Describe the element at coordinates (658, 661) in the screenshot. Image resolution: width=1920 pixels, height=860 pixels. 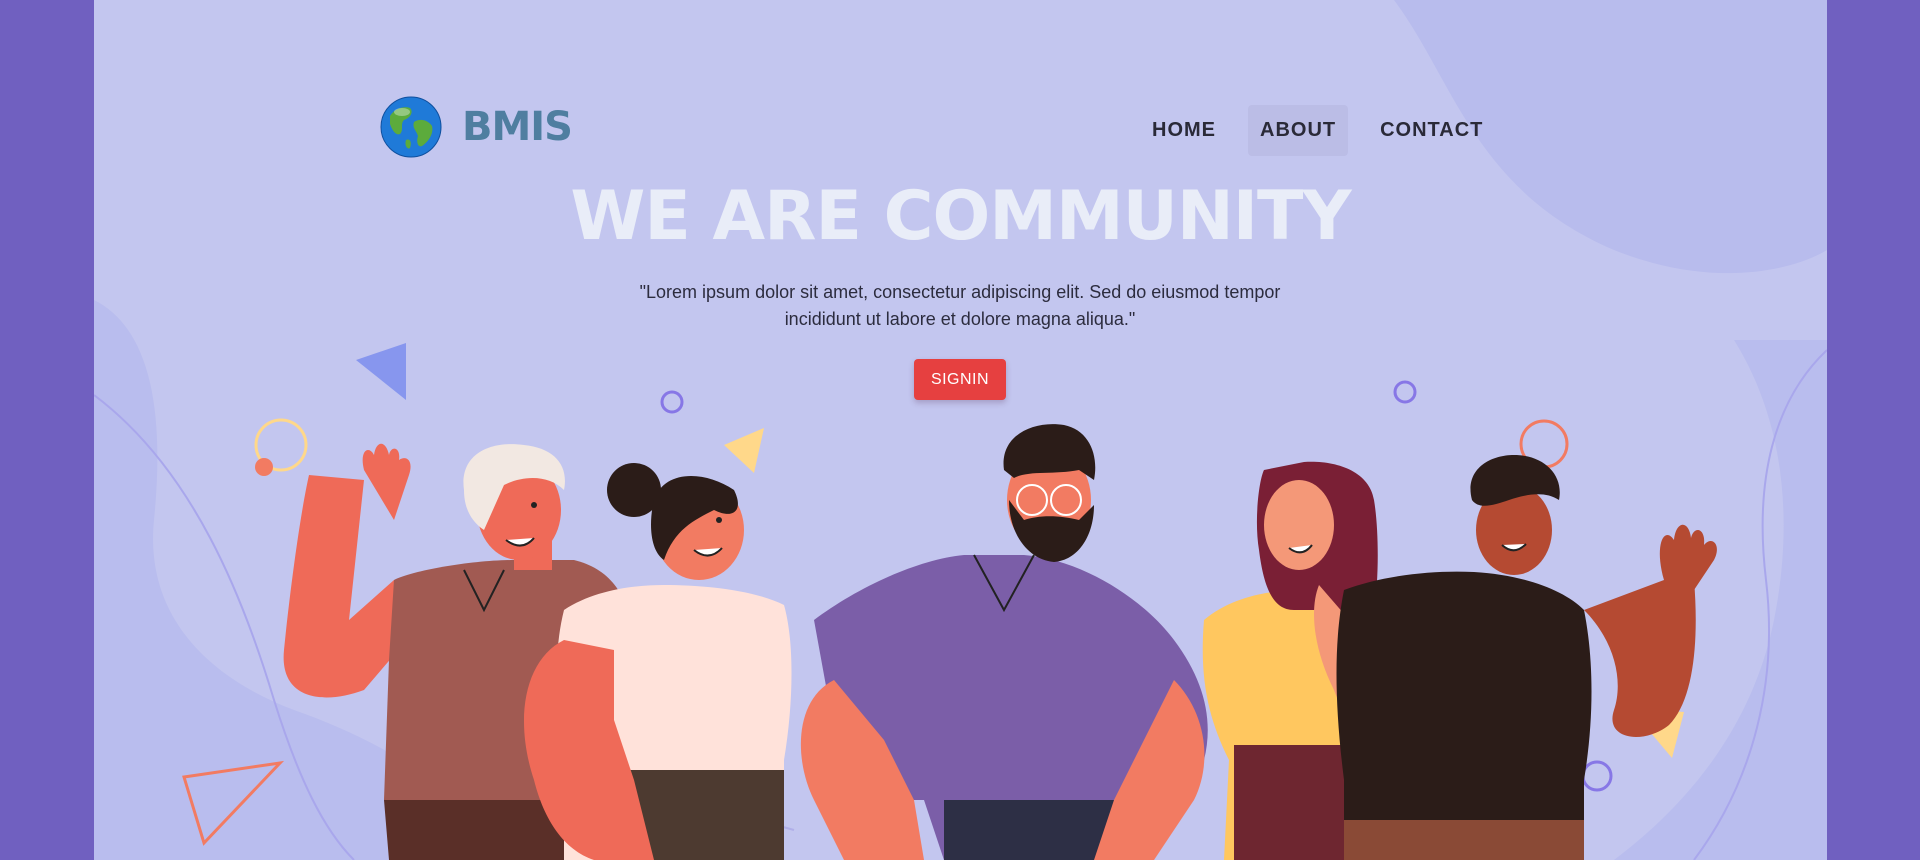
I see `person-bun-hair` at that location.